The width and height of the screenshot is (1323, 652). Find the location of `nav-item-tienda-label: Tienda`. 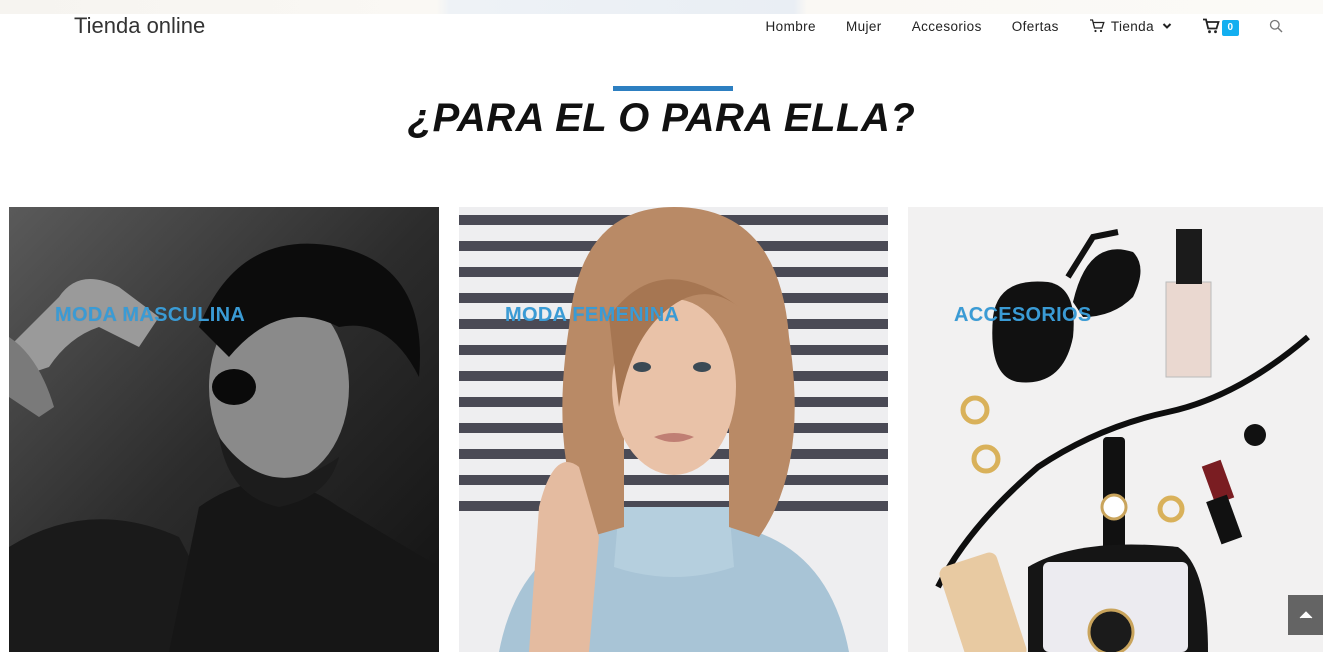

nav-item-tienda-label: Tienda is located at coordinates (1132, 26).